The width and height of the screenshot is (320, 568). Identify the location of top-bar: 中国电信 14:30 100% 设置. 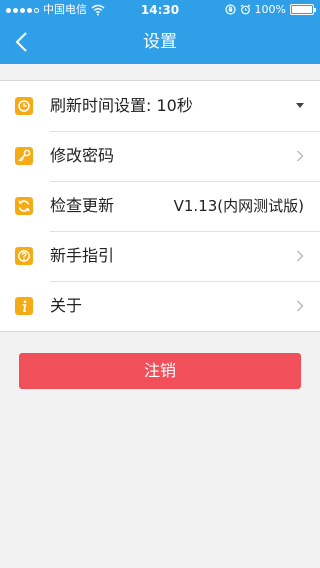
(160, 32).